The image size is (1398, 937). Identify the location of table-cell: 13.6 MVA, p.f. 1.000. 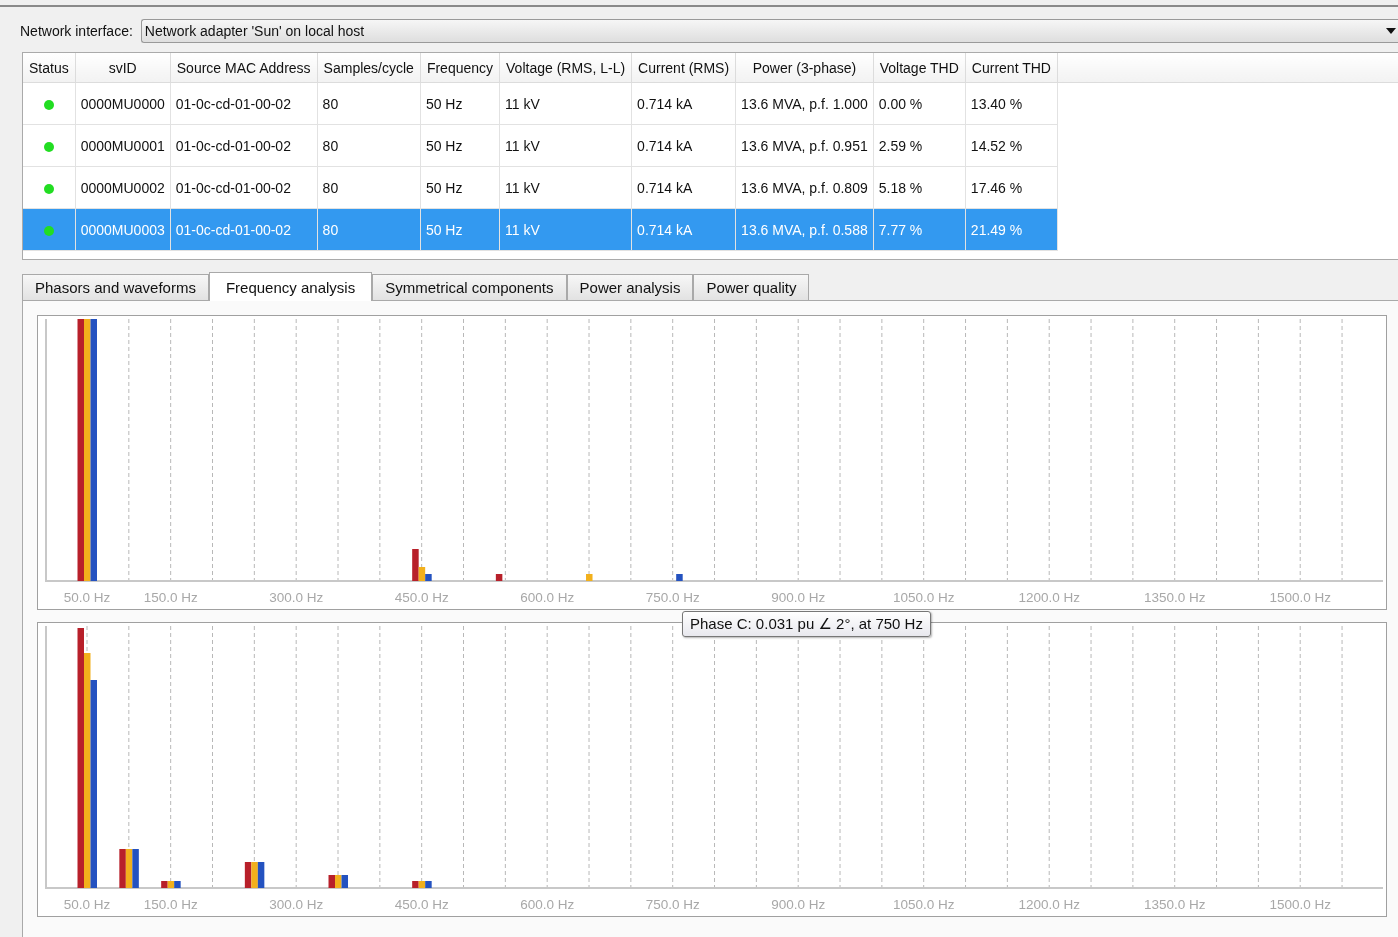
(804, 103).